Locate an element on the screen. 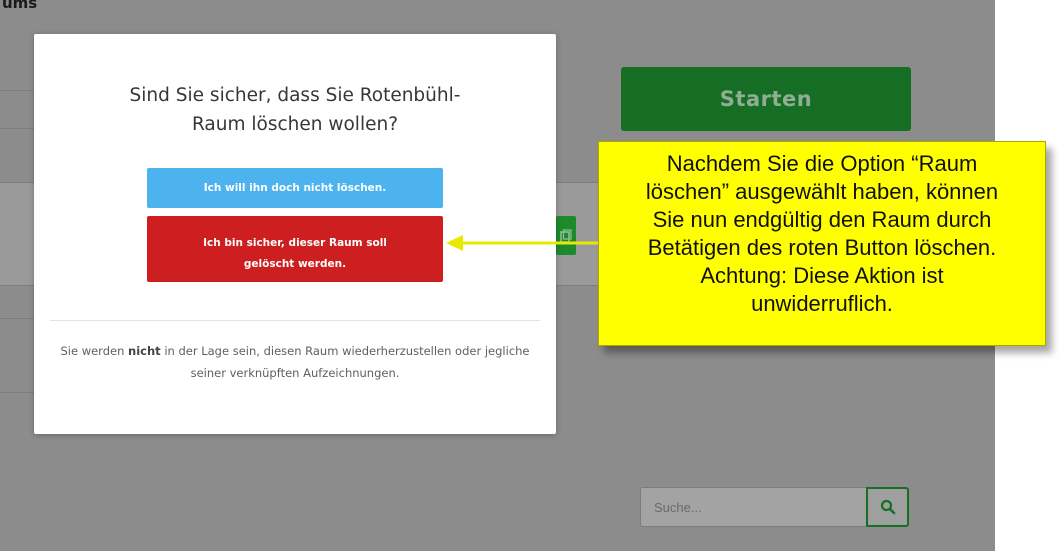  dialog-title-line: Sind Sie sicher, dass Sie Rotenbühl- is located at coordinates (295, 95).